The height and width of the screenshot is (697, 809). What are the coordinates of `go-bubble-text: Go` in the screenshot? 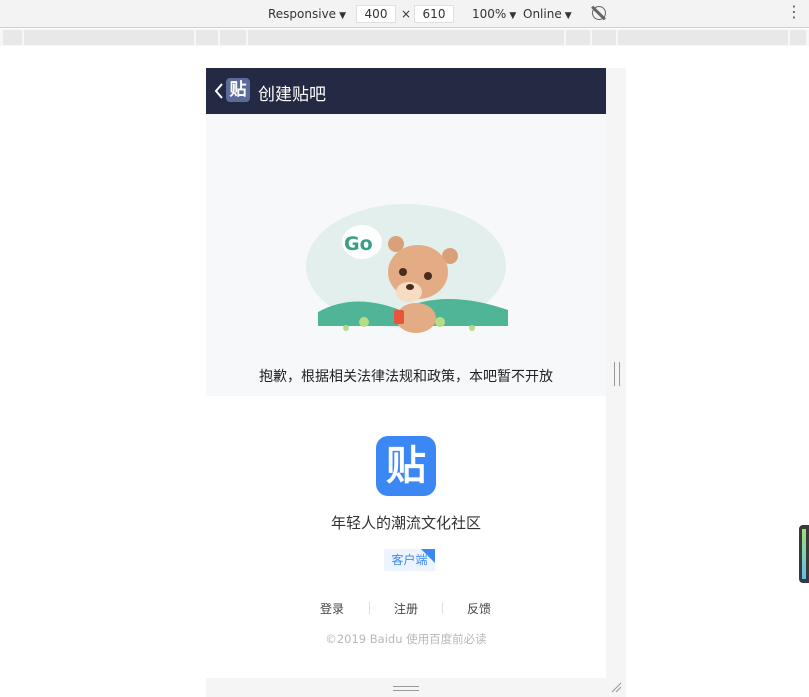 It's located at (358, 244).